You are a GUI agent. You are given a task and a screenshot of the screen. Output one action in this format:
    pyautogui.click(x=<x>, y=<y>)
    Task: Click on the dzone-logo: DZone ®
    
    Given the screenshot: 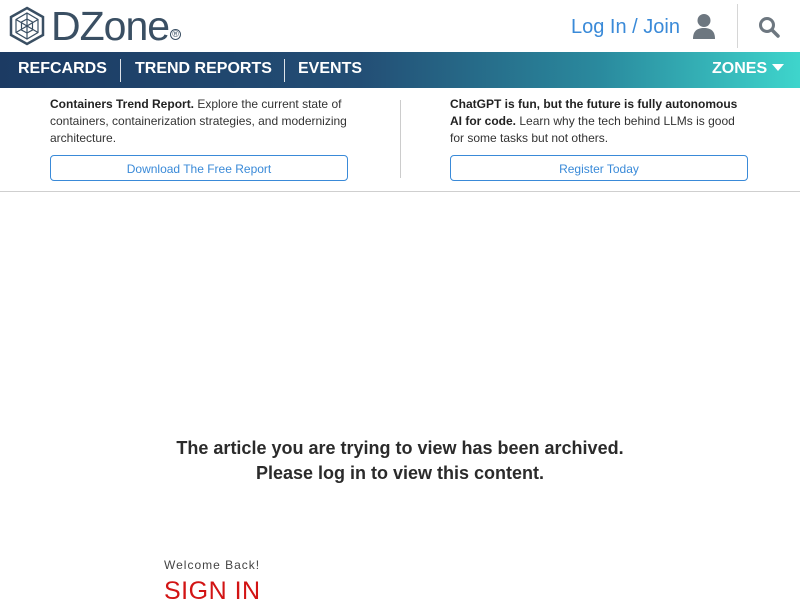 What is the action you would take?
    pyautogui.click(x=95, y=26)
    